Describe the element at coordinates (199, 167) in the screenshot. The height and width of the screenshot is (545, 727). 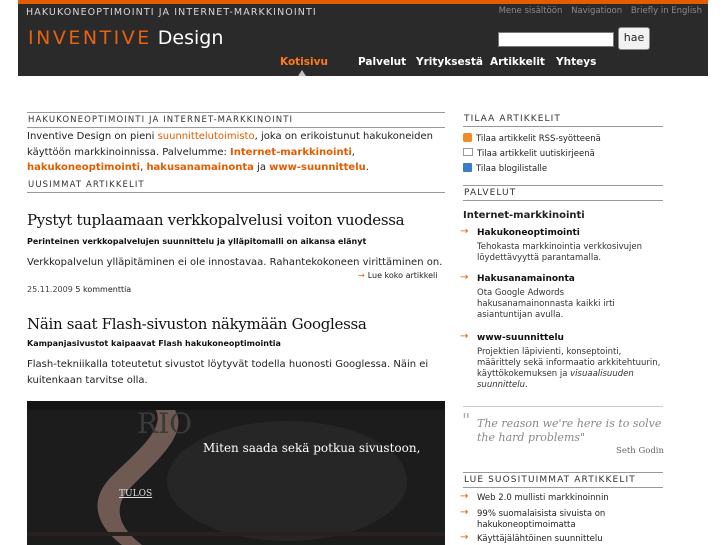
I see `intro-link-hakusanamainonta: hakusanamainonta` at that location.